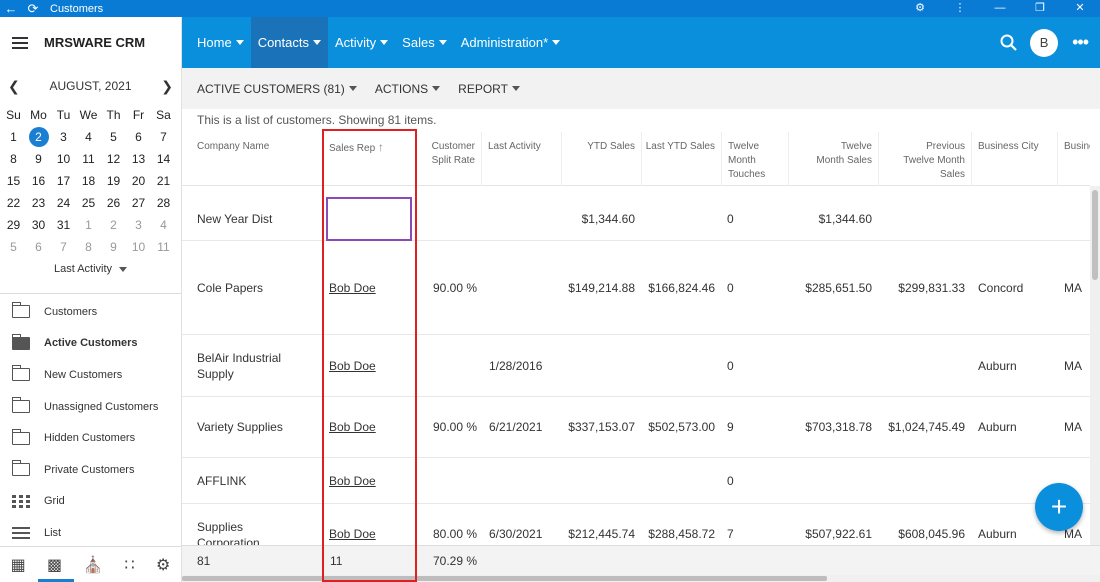 This screenshot has height=582, width=1100. I want to click on minimize-icon: —, so click(1000, 8).